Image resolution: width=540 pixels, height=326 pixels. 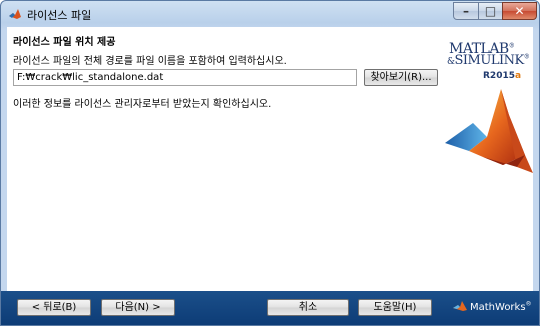 I want to click on license-path-input, so click(x=185, y=77).